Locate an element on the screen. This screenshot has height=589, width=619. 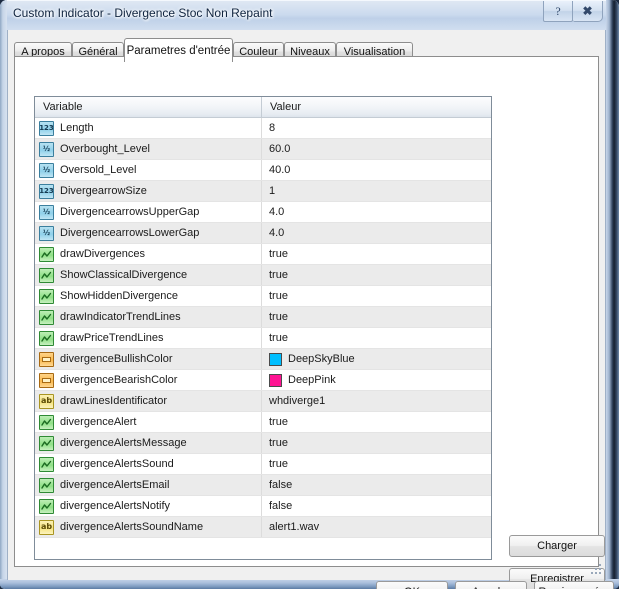
parameter-name-cell: divergenceBearishColor is located at coordinates (148, 380).